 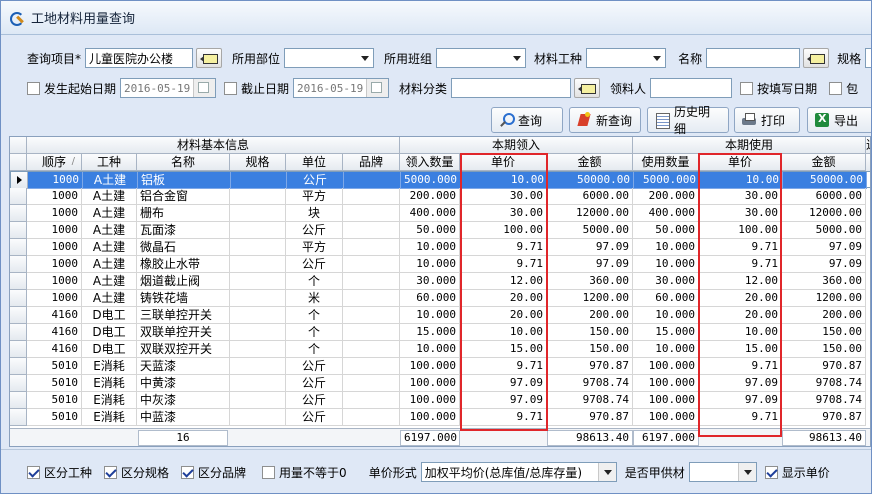 I want to click on cell-use-amount: 97.09, so click(x=824, y=247).